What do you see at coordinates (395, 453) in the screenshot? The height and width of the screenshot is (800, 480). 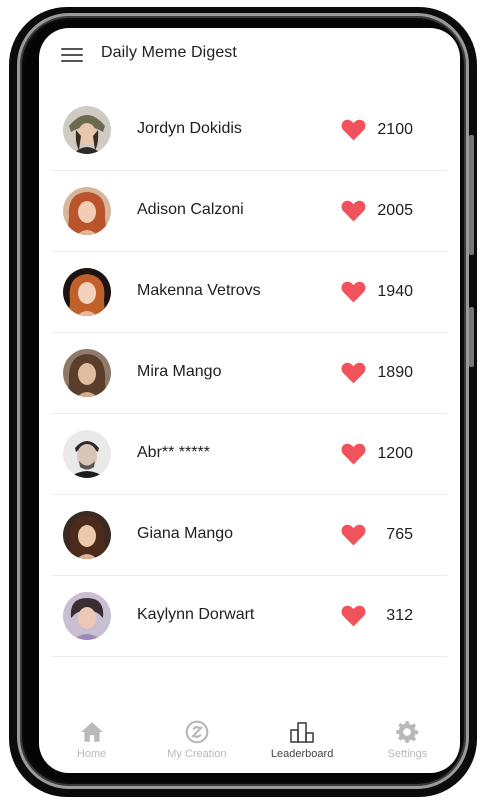 I see `like-count: 1200` at bounding box center [395, 453].